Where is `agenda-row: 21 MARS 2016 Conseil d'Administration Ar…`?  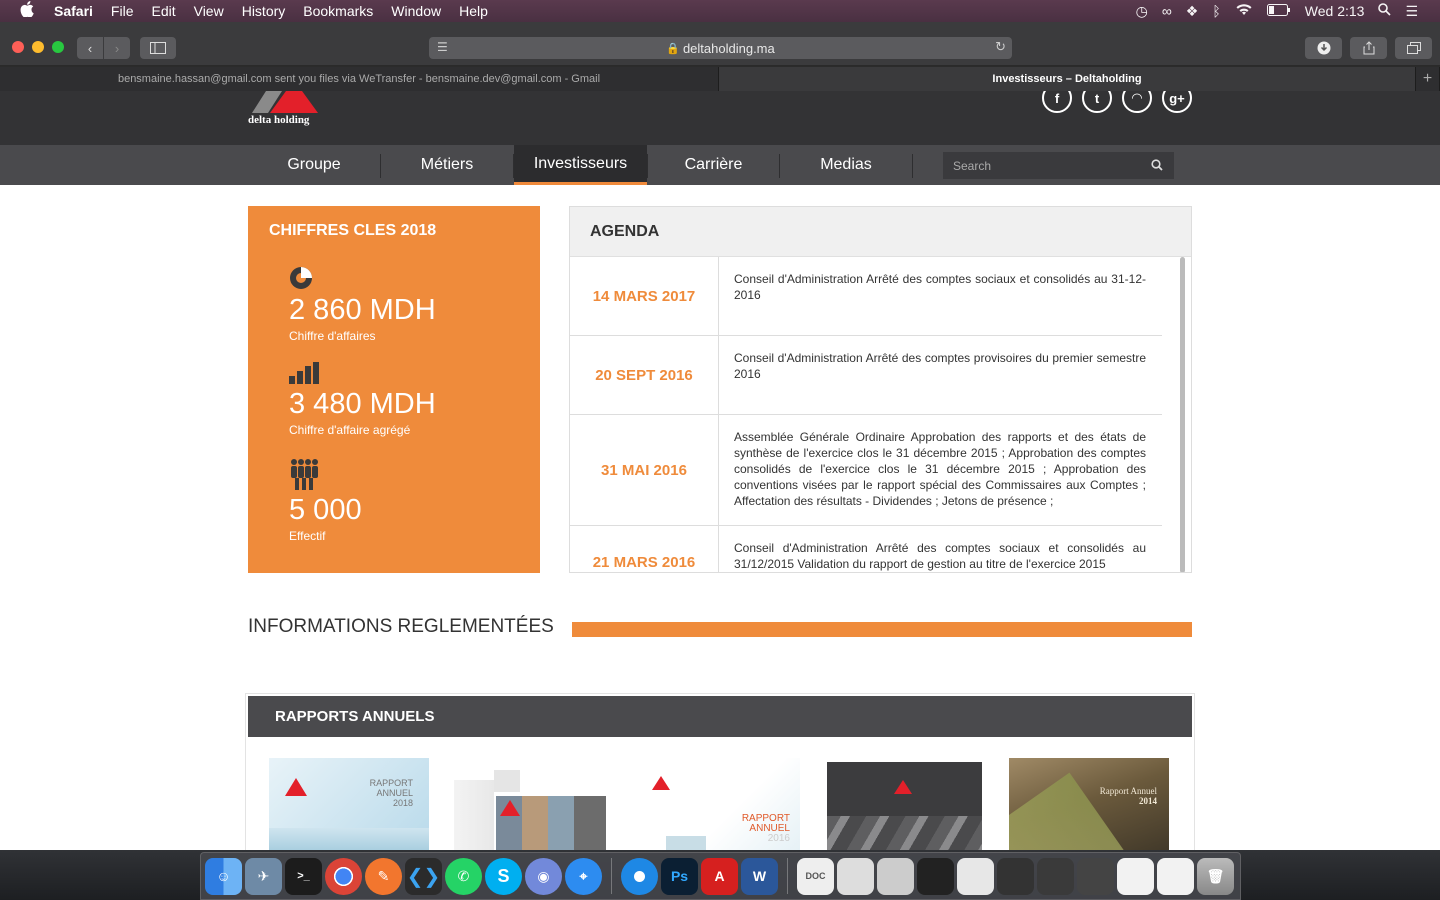
agenda-row: 21 MARS 2016 Conseil d'Administration Ar… is located at coordinates (866, 549).